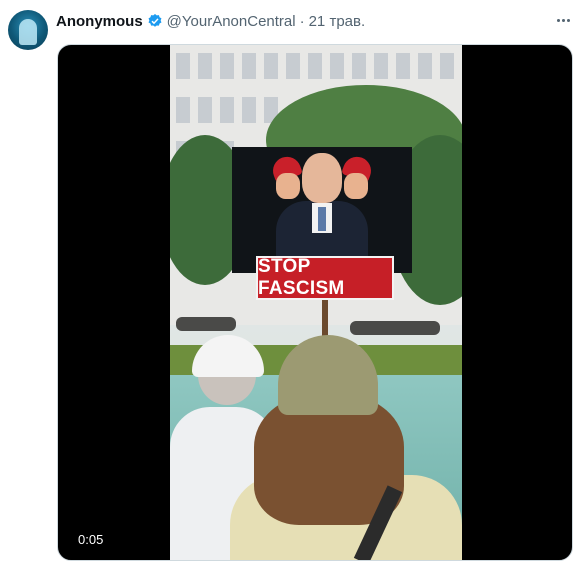 This screenshot has height=567, width=580. I want to click on author-avatar, so click(28, 30).